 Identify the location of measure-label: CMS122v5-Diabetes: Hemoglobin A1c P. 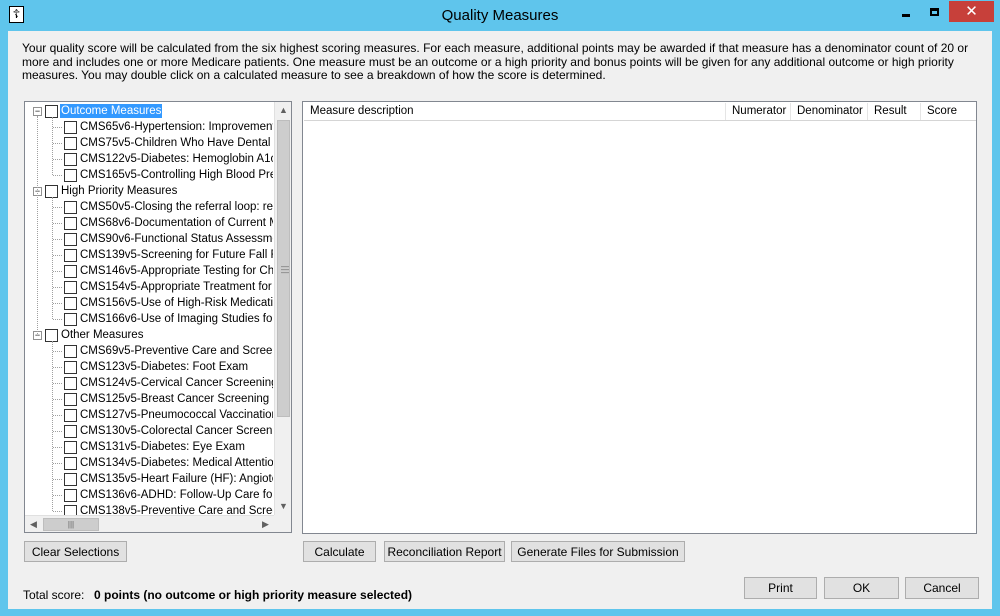
(176, 159).